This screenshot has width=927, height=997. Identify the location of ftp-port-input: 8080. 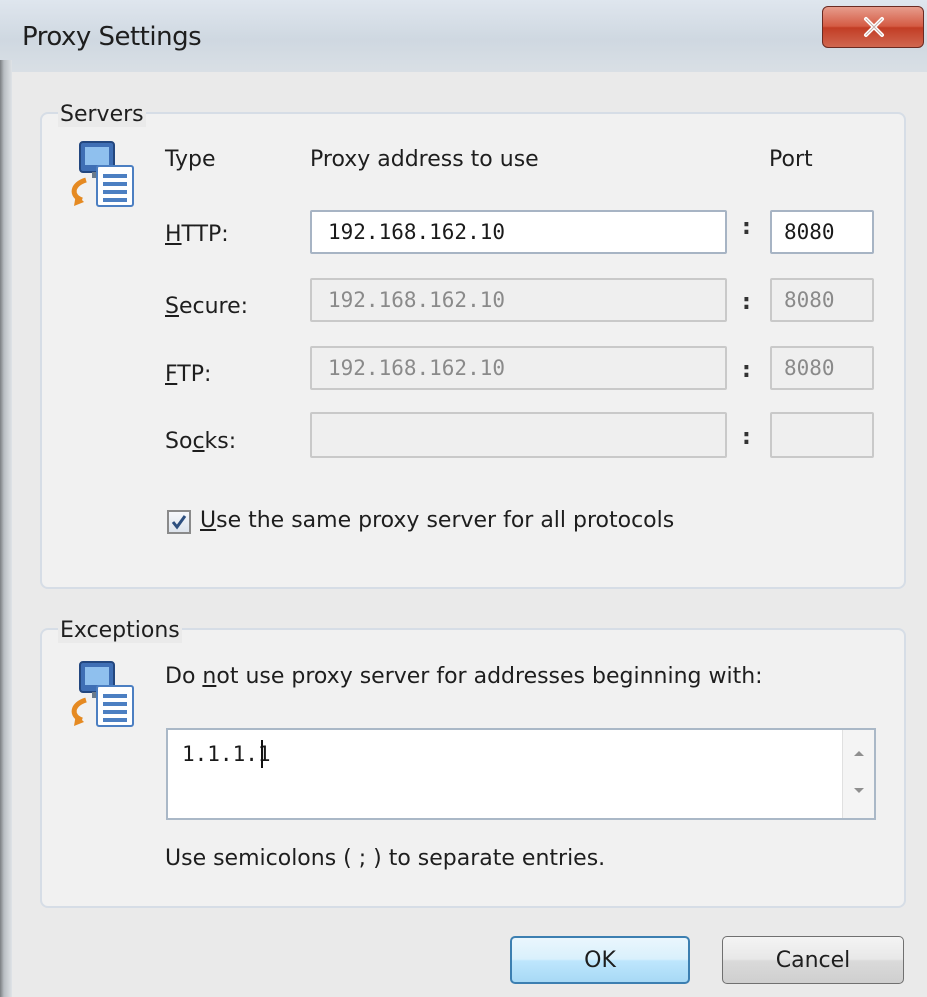
(822, 368).